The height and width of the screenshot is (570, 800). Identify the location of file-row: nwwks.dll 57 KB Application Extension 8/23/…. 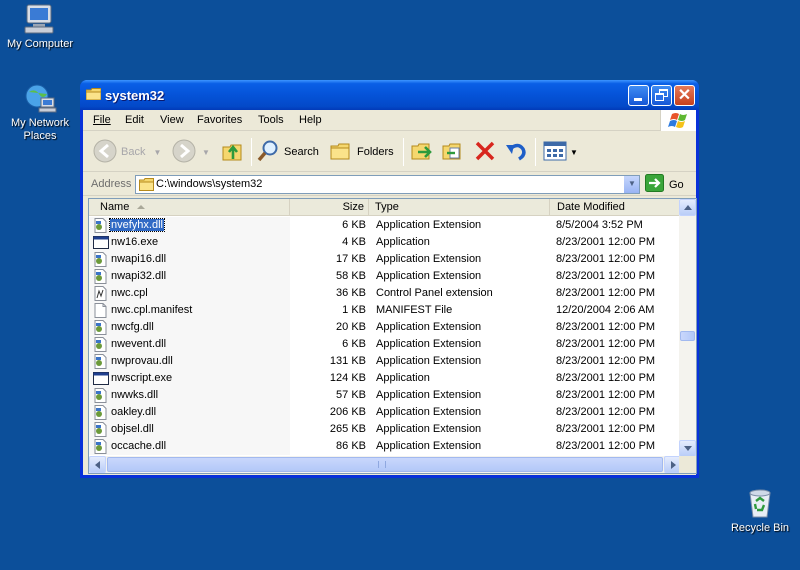
(385, 395).